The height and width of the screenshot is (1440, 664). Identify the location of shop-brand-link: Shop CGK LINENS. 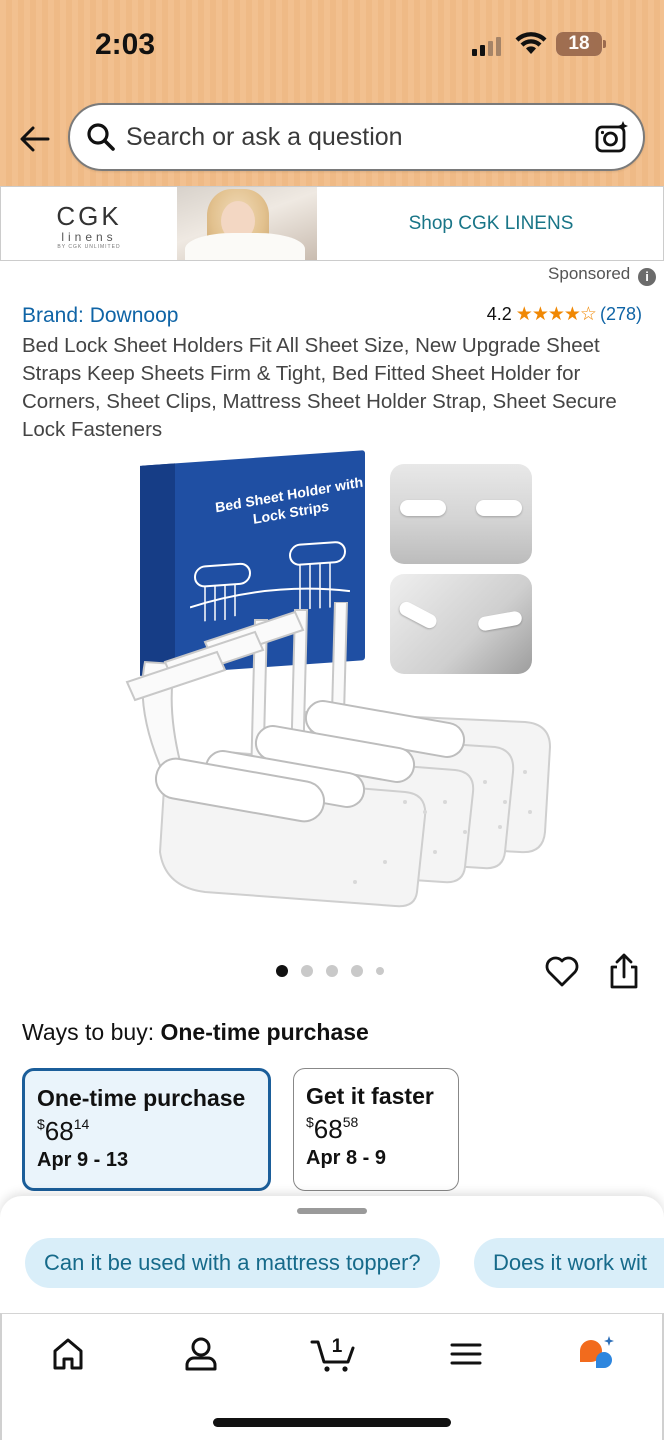
(490, 223).